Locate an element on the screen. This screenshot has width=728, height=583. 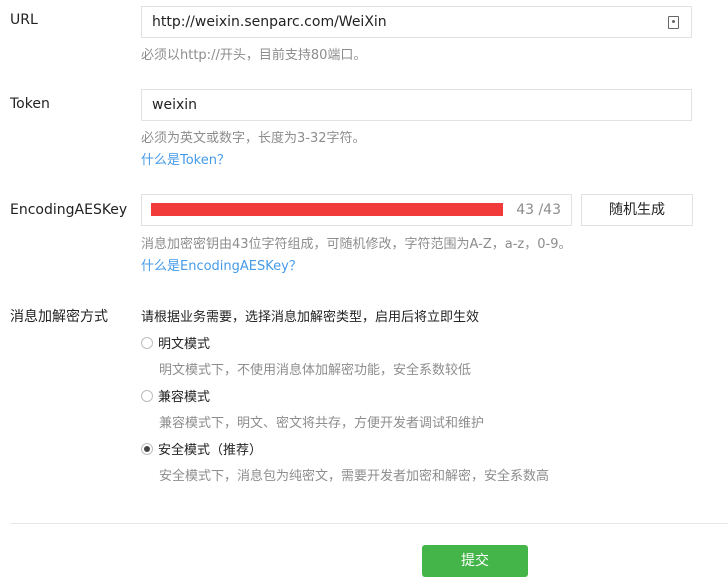
aes-key-label: EncodingAESKey is located at coordinates (69, 210).